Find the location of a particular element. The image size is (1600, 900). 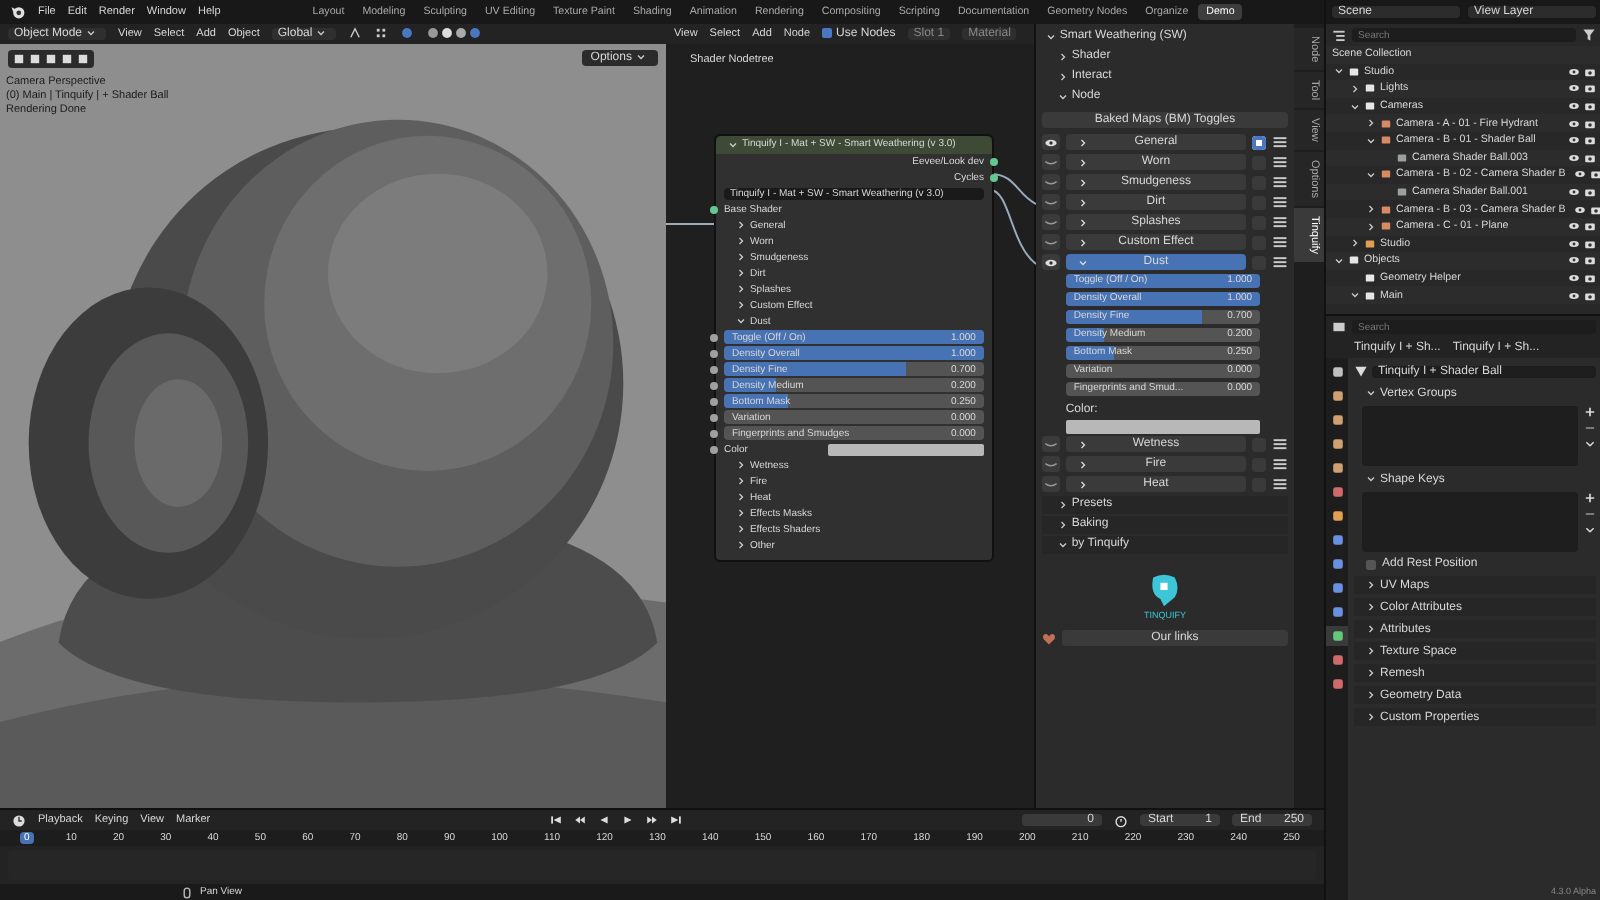

editor-type-icon is located at coordinates (1339, 327).